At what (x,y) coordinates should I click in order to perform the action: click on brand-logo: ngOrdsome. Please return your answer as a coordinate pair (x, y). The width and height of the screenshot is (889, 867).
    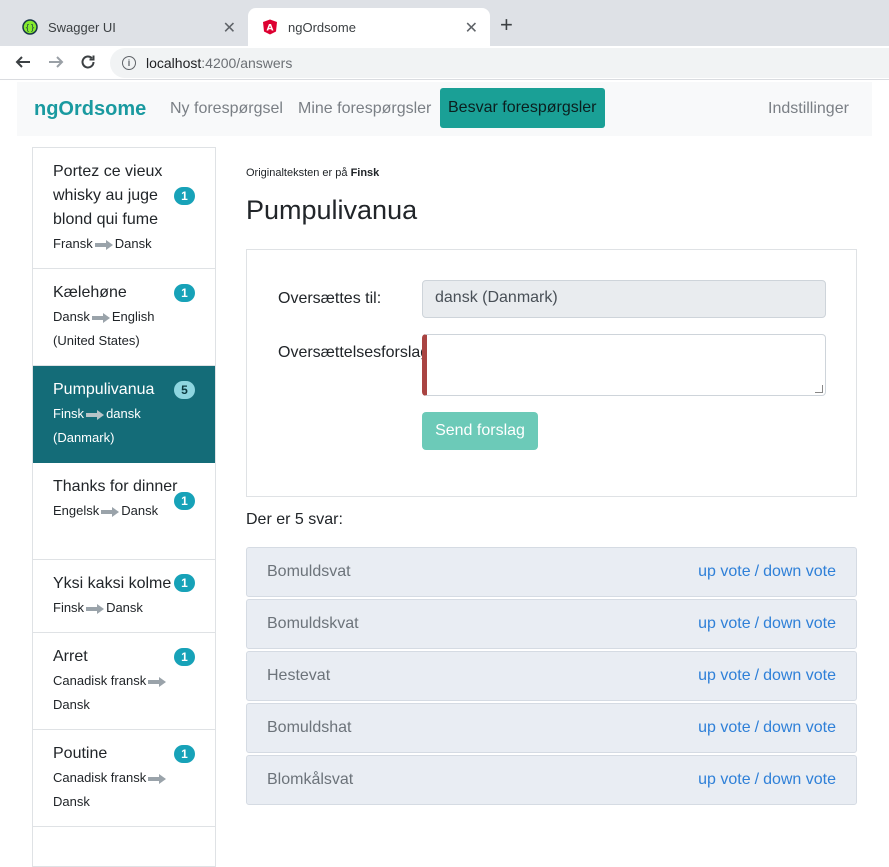
    Looking at the image, I should click on (90, 109).